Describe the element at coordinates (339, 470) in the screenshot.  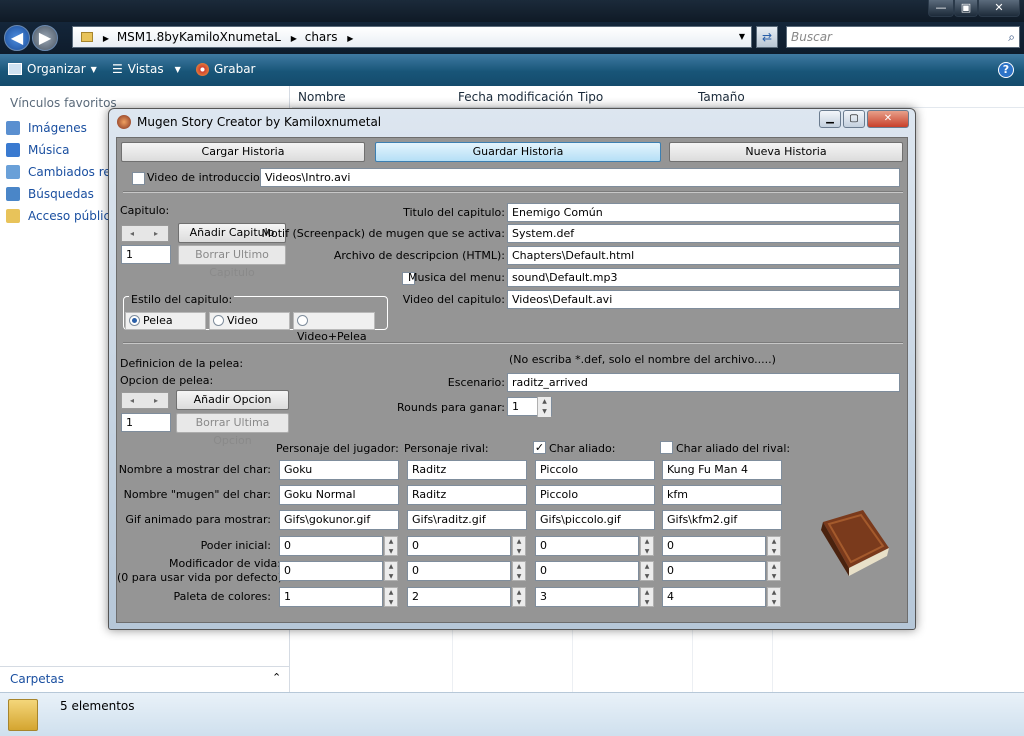
I see `cell-player-name: Goku` at that location.